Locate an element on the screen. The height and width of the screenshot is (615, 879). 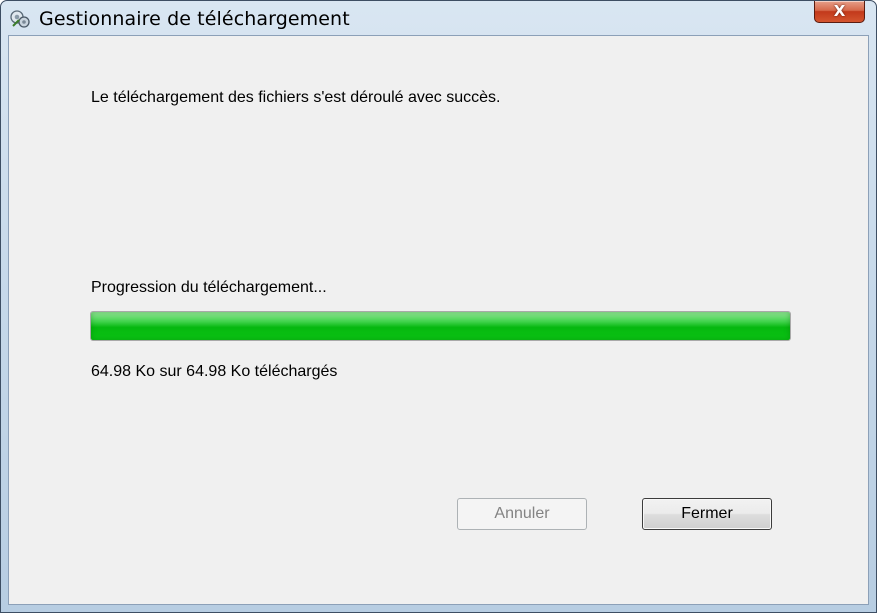
download-progress-bar is located at coordinates (440, 326).